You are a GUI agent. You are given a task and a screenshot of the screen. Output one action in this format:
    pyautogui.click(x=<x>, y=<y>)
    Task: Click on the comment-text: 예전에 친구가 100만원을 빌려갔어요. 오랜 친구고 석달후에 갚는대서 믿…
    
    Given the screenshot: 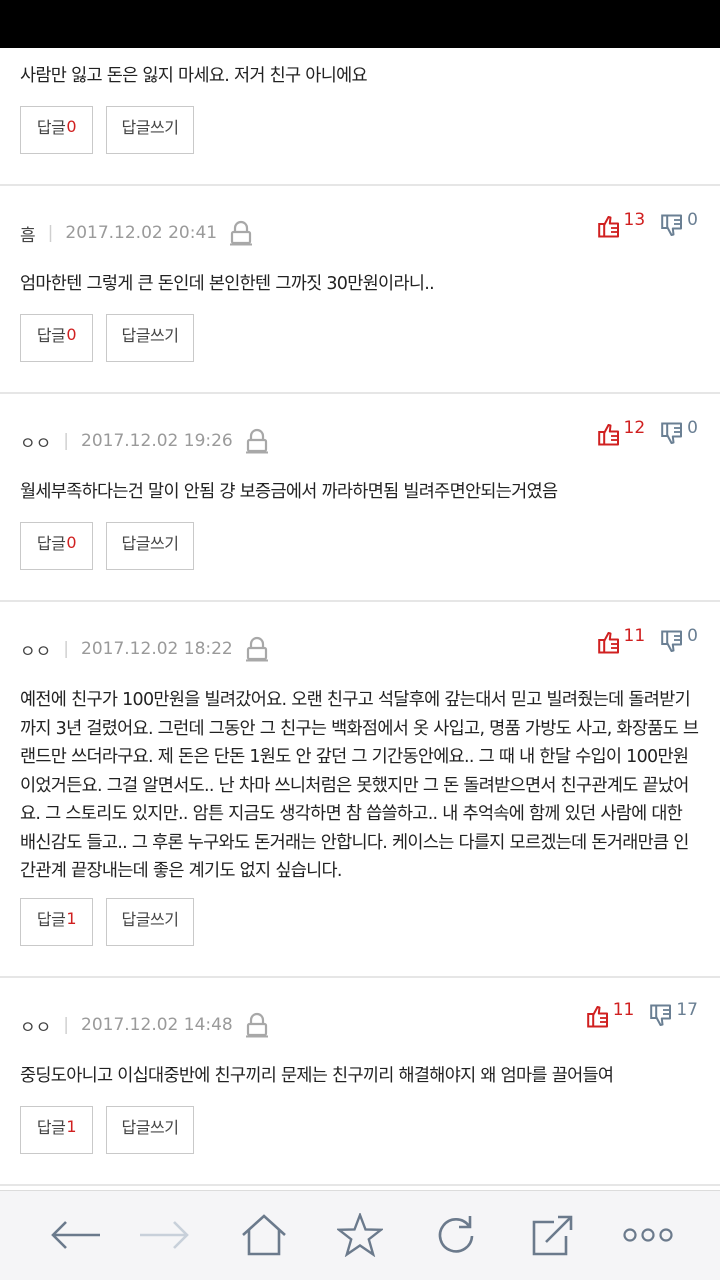 What is the action you would take?
    pyautogui.click(x=359, y=785)
    